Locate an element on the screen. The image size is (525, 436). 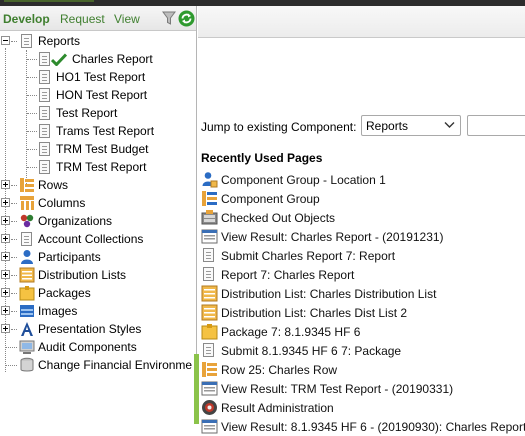
tree-node-label: Presentation Styles is located at coordinates (90, 329).